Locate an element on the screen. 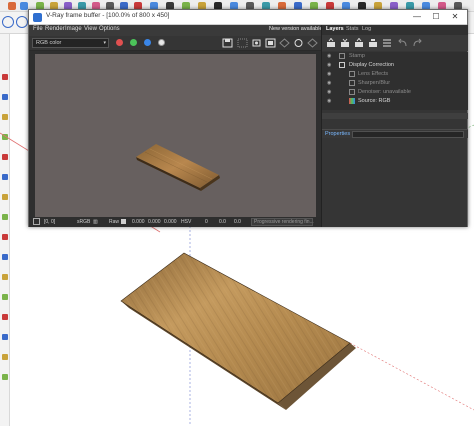 The height and width of the screenshot is (426, 474). compare-icon is located at coordinates (270, 43).